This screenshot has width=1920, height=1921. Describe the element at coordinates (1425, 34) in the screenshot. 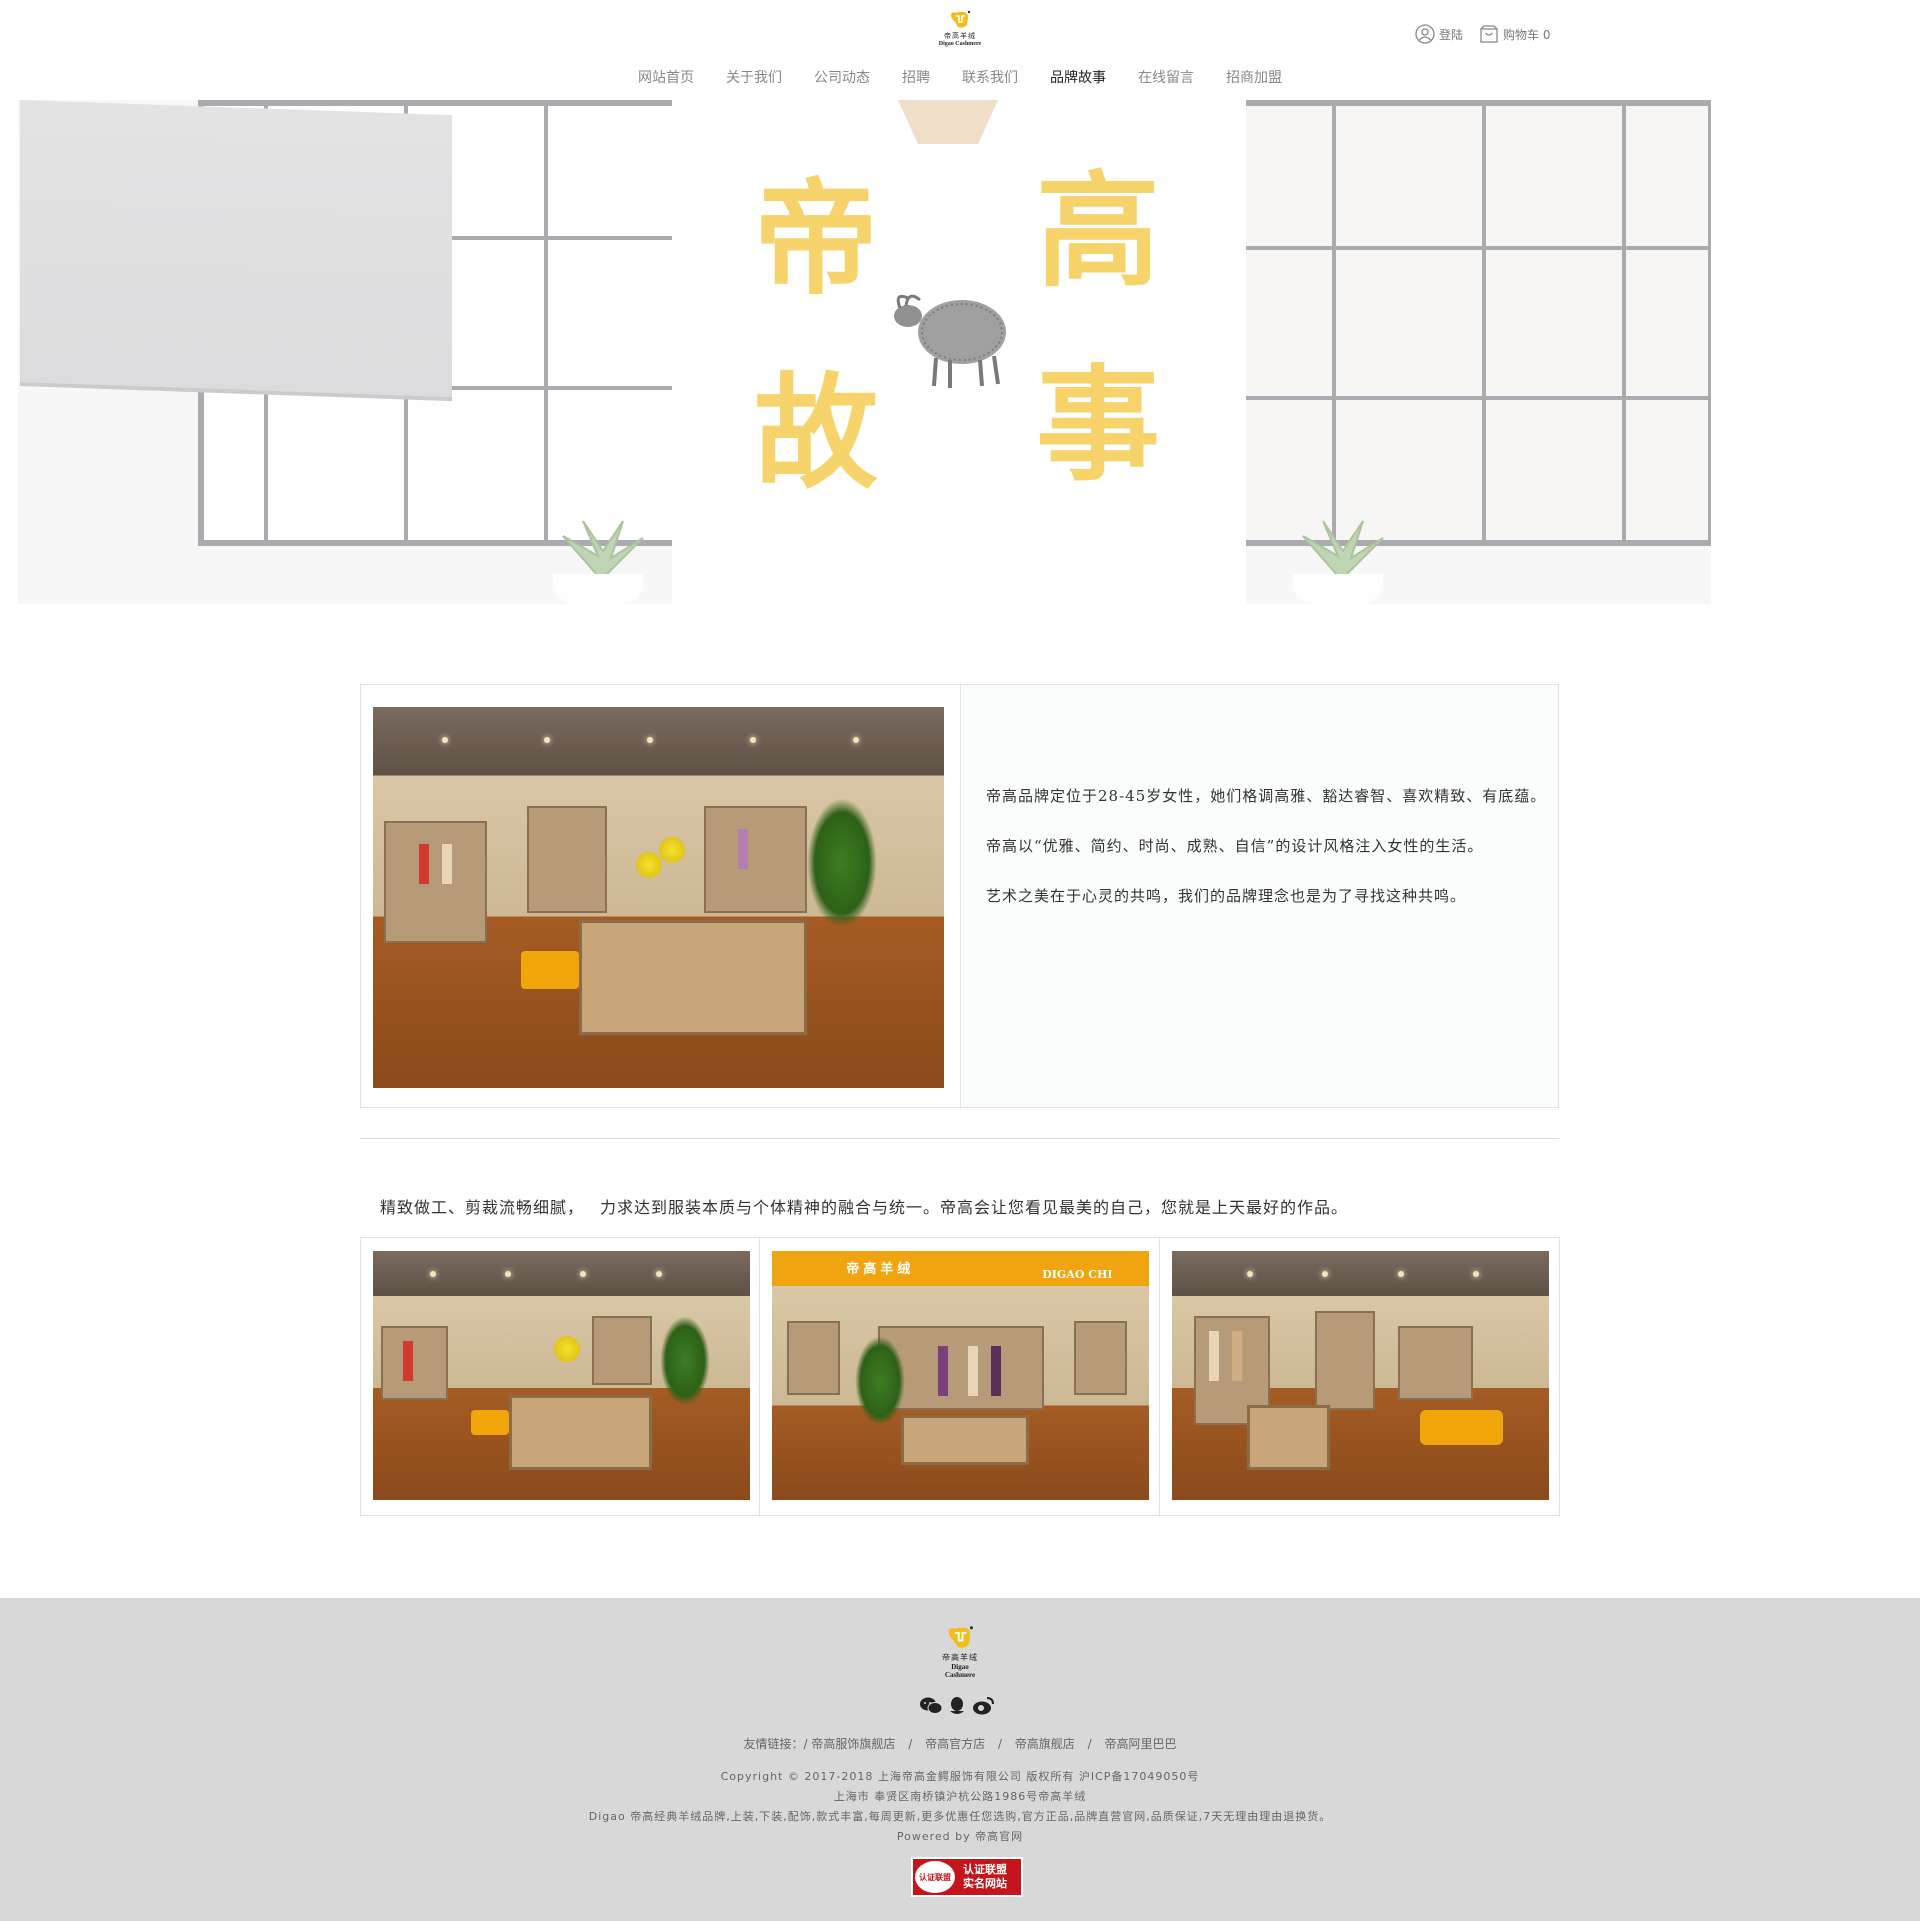

I see `user-icon` at that location.